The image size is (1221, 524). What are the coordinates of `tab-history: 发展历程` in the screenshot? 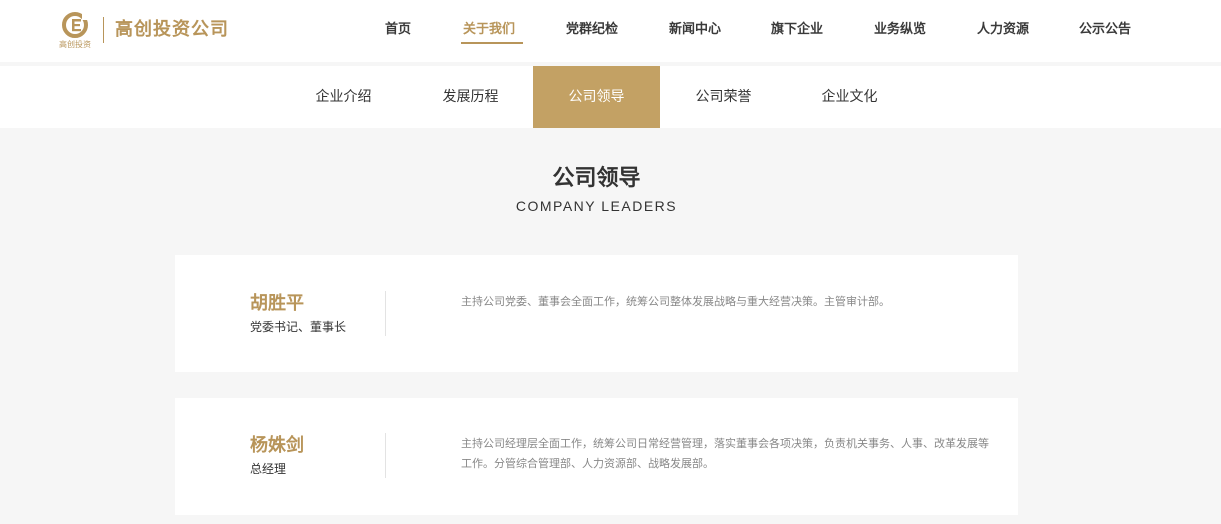 It's located at (470, 97).